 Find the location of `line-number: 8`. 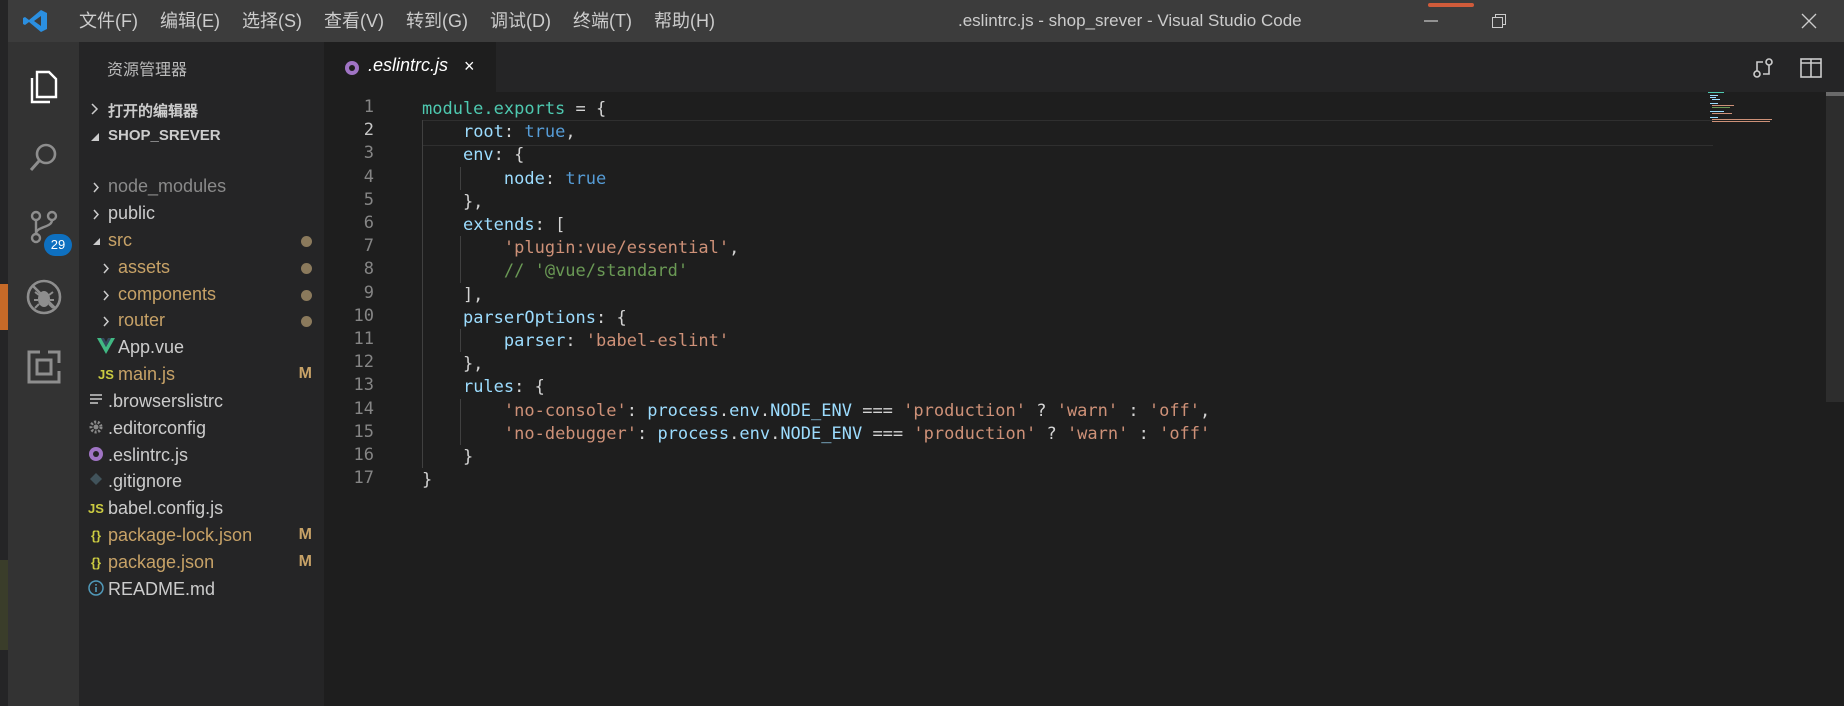

line-number: 8 is located at coordinates (368, 269).